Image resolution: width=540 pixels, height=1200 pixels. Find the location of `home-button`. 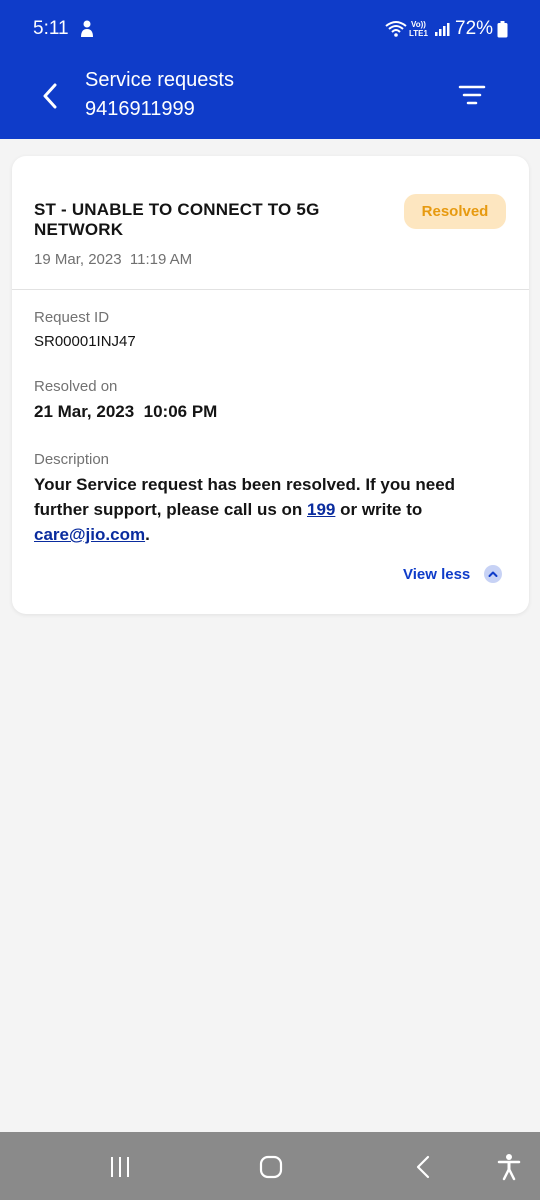

home-button is located at coordinates (271, 1167).